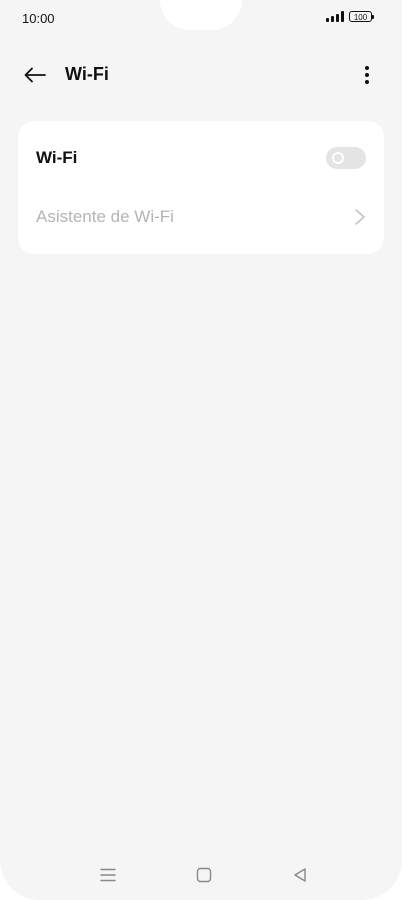 The width and height of the screenshot is (402, 900). Describe the element at coordinates (201, 15) in the screenshot. I see `camera-notch` at that location.